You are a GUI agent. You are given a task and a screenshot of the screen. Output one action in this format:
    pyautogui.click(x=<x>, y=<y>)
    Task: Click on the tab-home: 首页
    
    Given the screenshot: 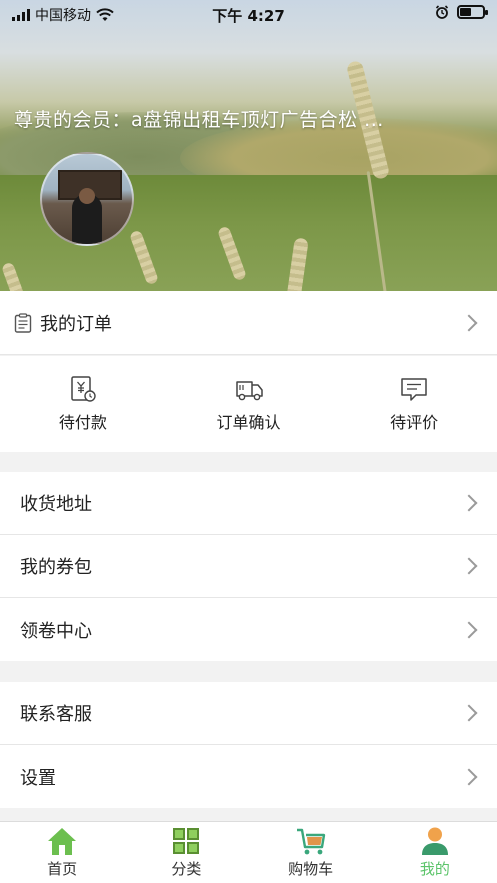 What is the action you would take?
    pyautogui.click(x=62, y=852)
    